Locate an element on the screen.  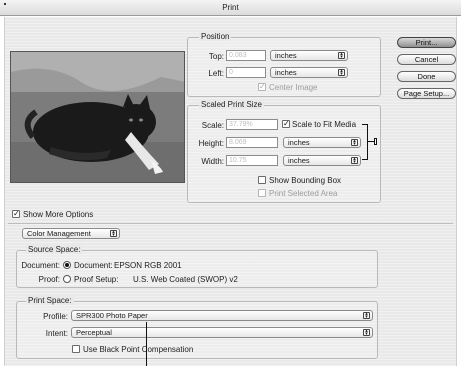
proof-option-label: Proof Setup: is located at coordinates (96, 279).